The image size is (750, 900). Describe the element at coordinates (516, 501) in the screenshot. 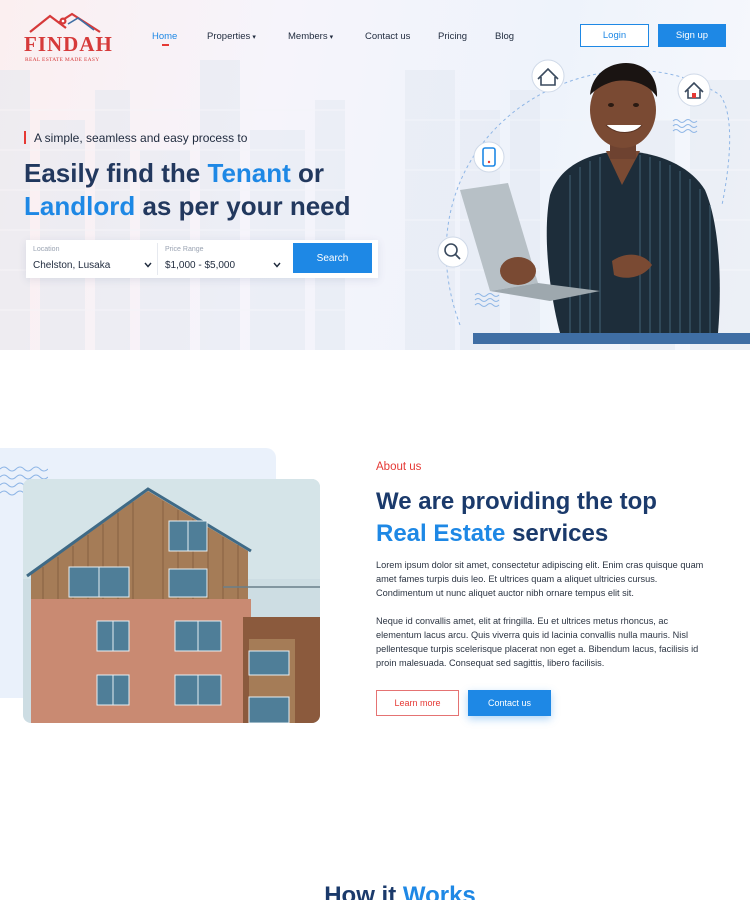

I see `about-title-text: We are providing the top` at that location.